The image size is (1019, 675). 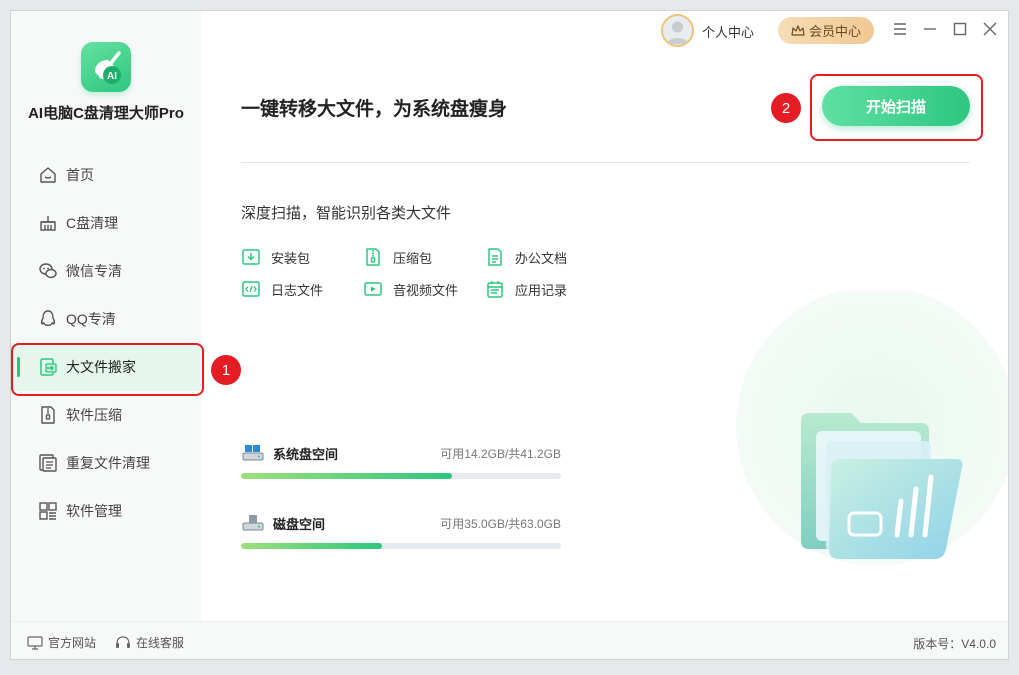 I want to click on video-icon, so click(x=373, y=289).